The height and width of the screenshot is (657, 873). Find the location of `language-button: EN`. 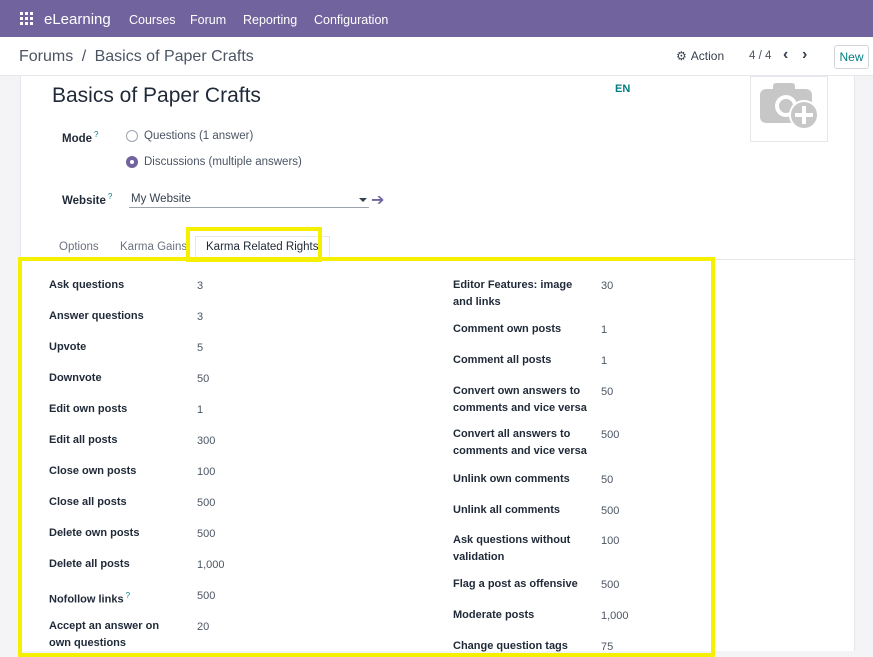

language-button: EN is located at coordinates (622, 89).